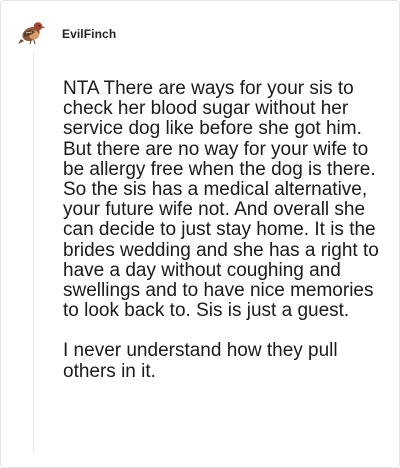  What do you see at coordinates (33, 253) in the screenshot?
I see `thread-line` at bounding box center [33, 253].